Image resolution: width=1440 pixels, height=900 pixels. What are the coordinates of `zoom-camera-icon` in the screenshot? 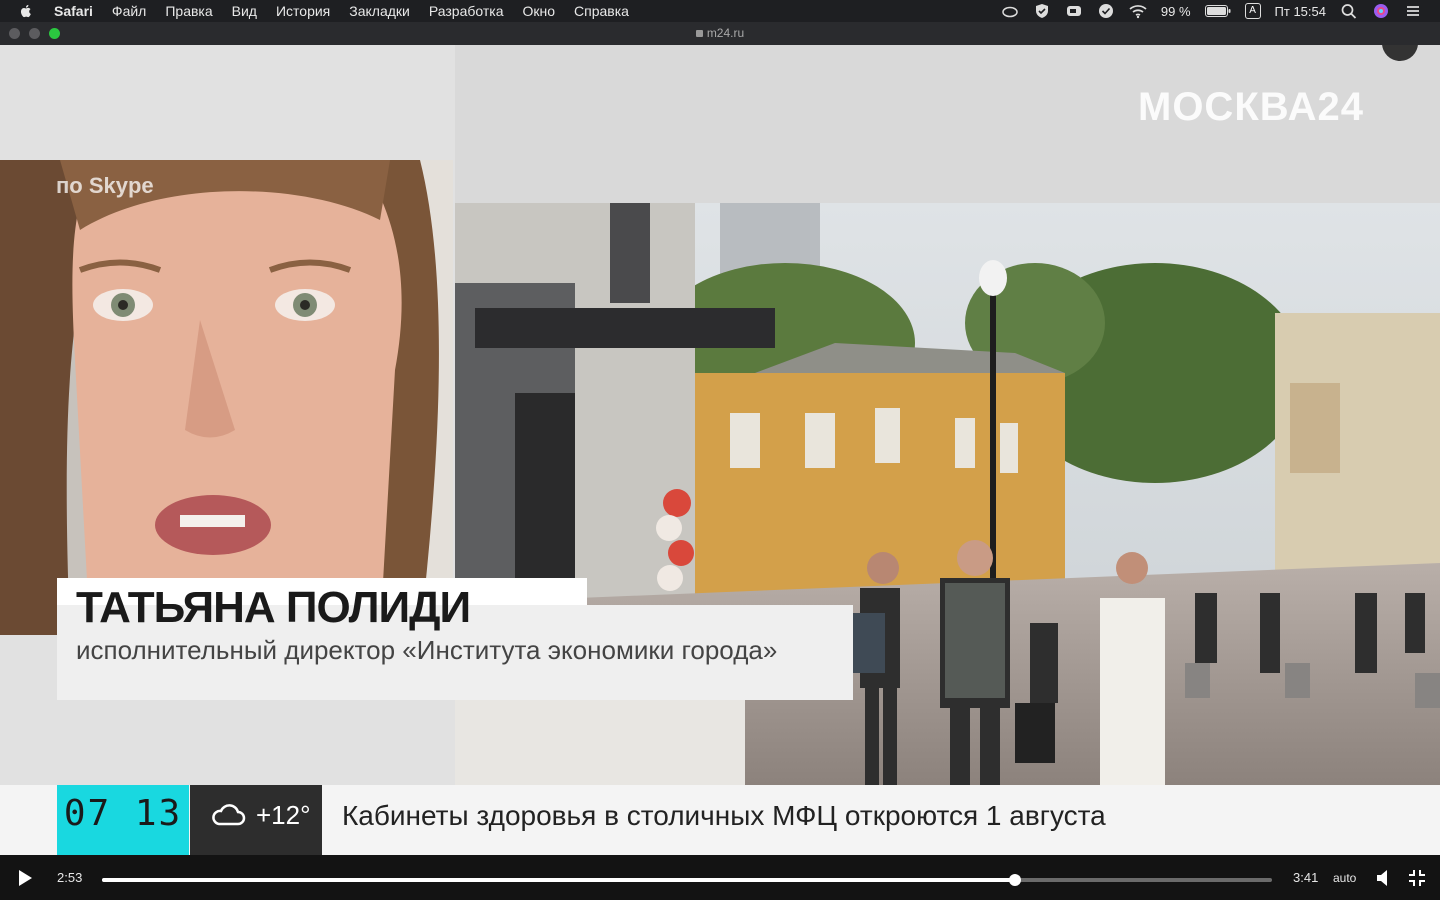 It's located at (1074, 11).